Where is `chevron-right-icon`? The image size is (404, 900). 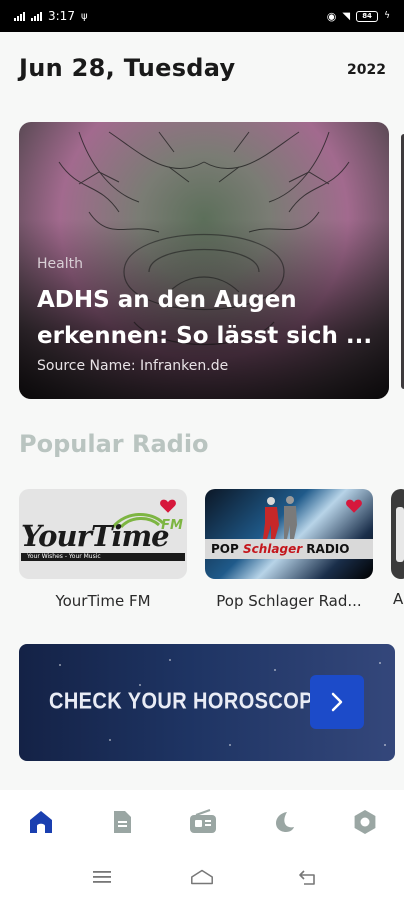
chevron-right-icon is located at coordinates (337, 702).